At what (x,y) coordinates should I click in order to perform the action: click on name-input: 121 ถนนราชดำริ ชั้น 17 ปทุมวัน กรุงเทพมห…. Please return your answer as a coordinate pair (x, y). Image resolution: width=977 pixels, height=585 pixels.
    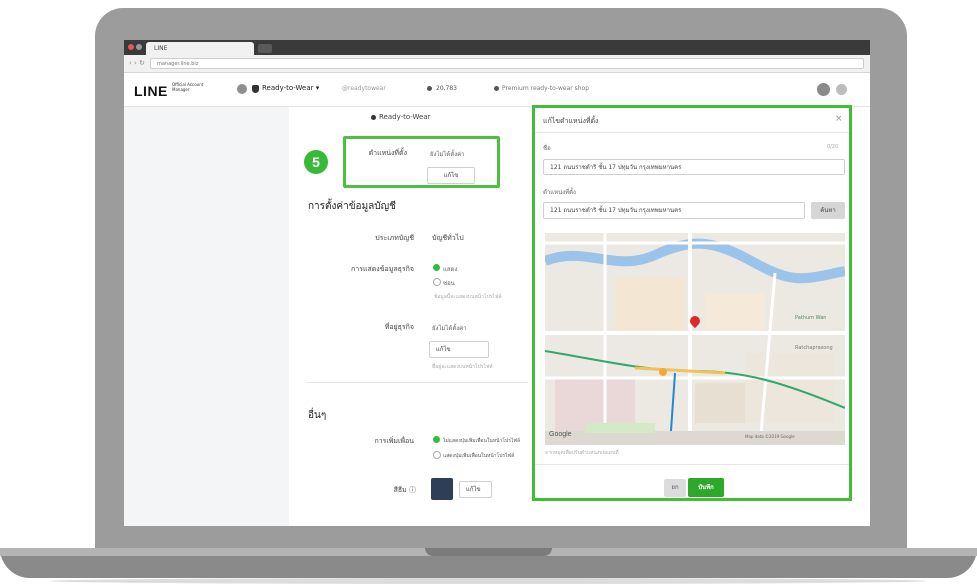
    Looking at the image, I should click on (694, 167).